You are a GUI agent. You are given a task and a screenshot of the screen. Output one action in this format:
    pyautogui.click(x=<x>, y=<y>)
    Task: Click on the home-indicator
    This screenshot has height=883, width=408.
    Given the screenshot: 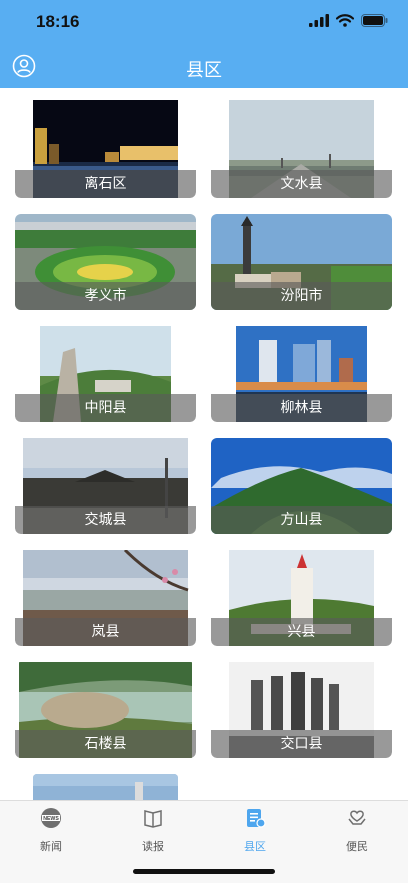 What is the action you would take?
    pyautogui.click(x=204, y=871)
    